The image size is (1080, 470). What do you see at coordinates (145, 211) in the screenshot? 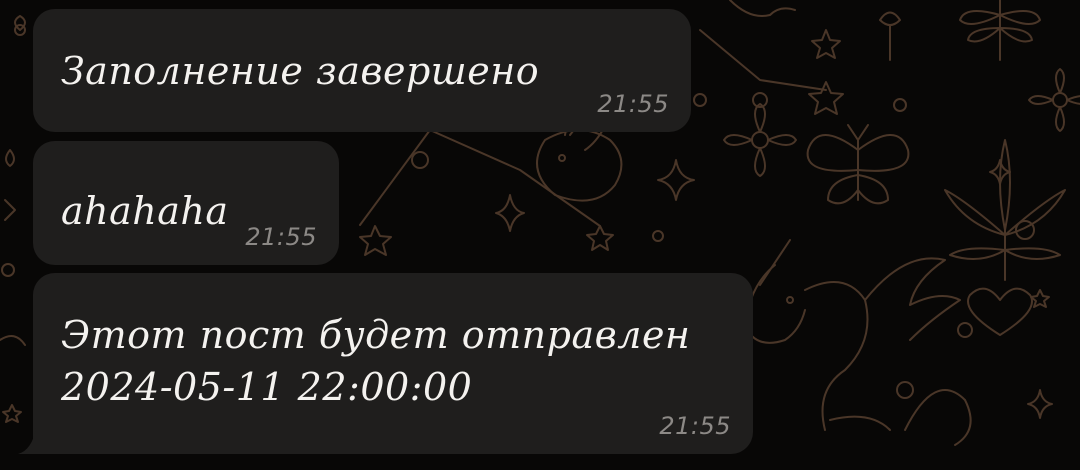
I see `message-text: ahahaha` at bounding box center [145, 211].